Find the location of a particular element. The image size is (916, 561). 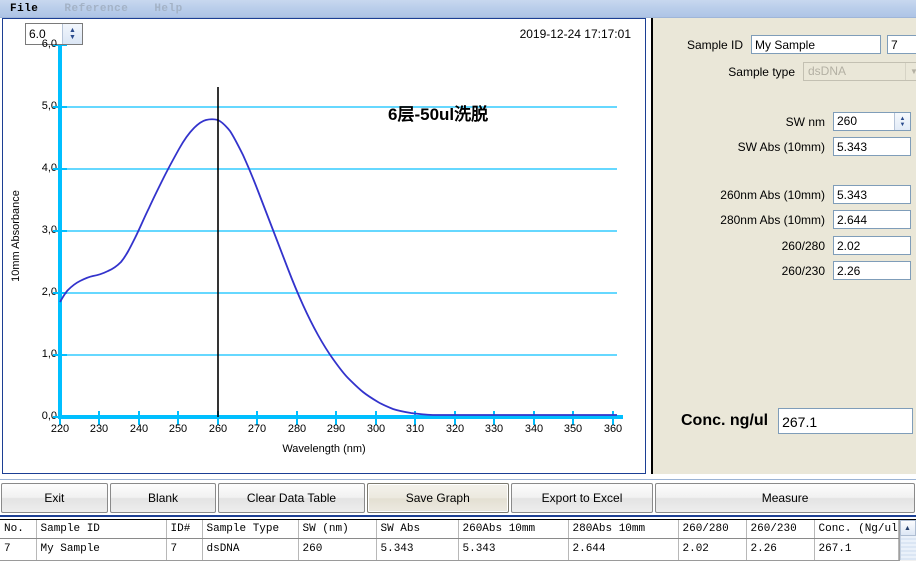

sw-abs-label: SW Abs (10mm) is located at coordinates (781, 146).